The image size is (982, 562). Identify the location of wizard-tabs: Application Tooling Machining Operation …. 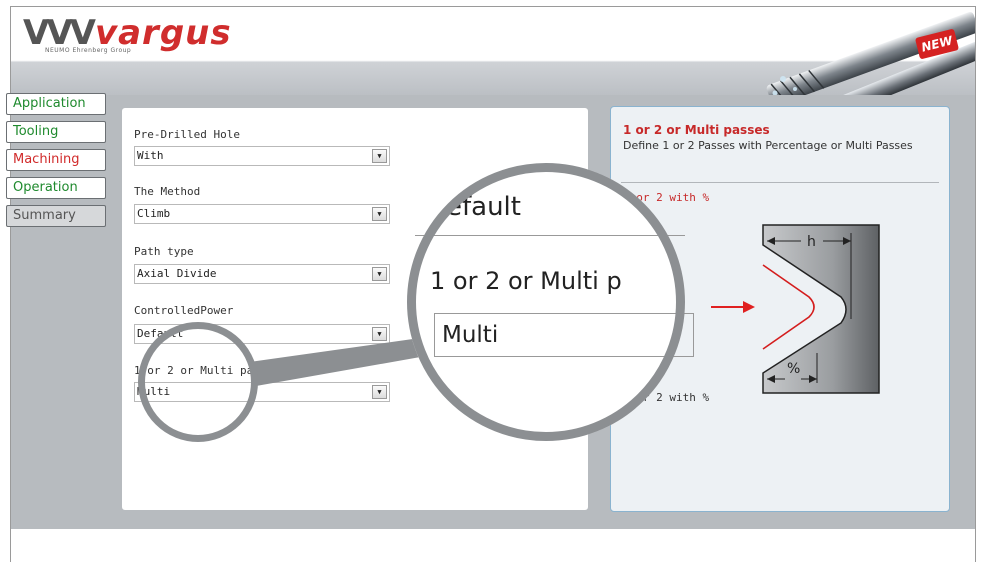
(56, 163).